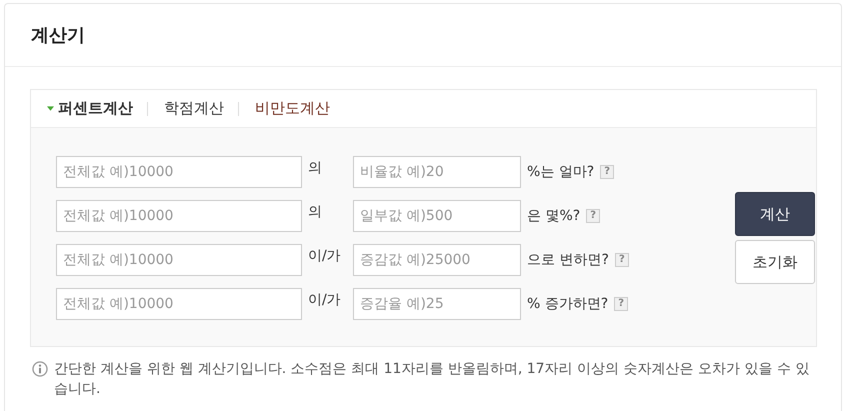  I want to click on card-title: 계산기, so click(58, 35).